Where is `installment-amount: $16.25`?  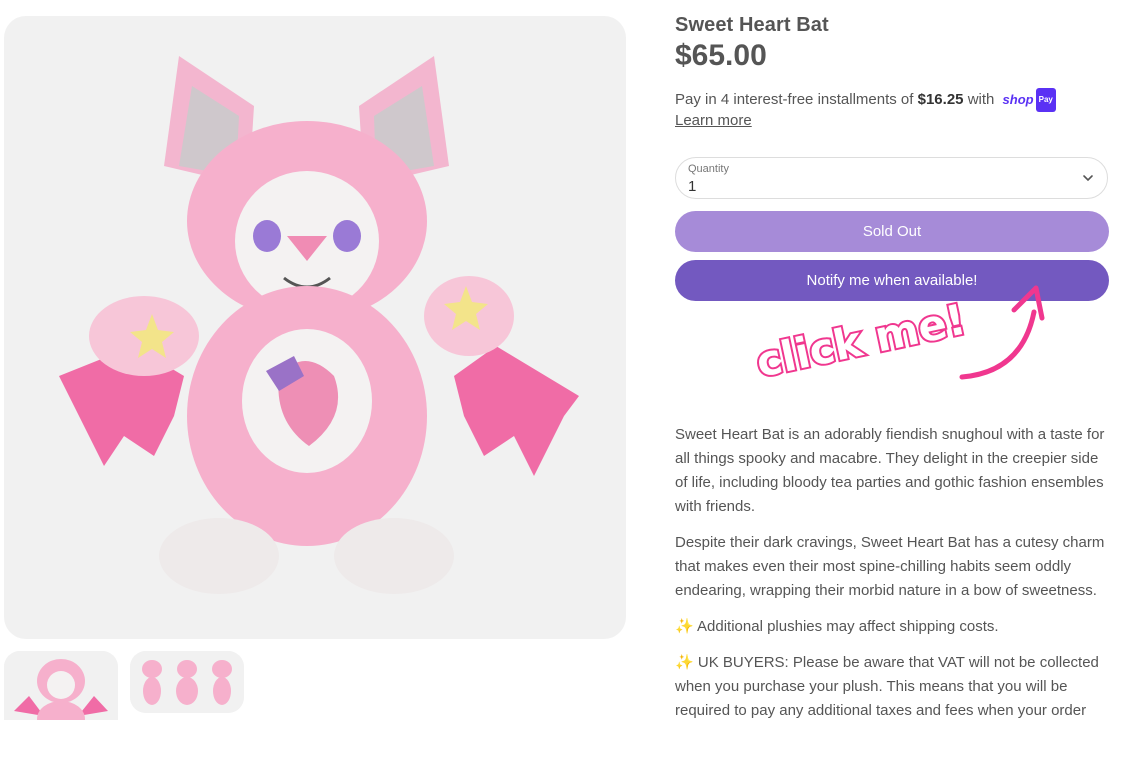
installment-amount: $16.25 is located at coordinates (940, 99).